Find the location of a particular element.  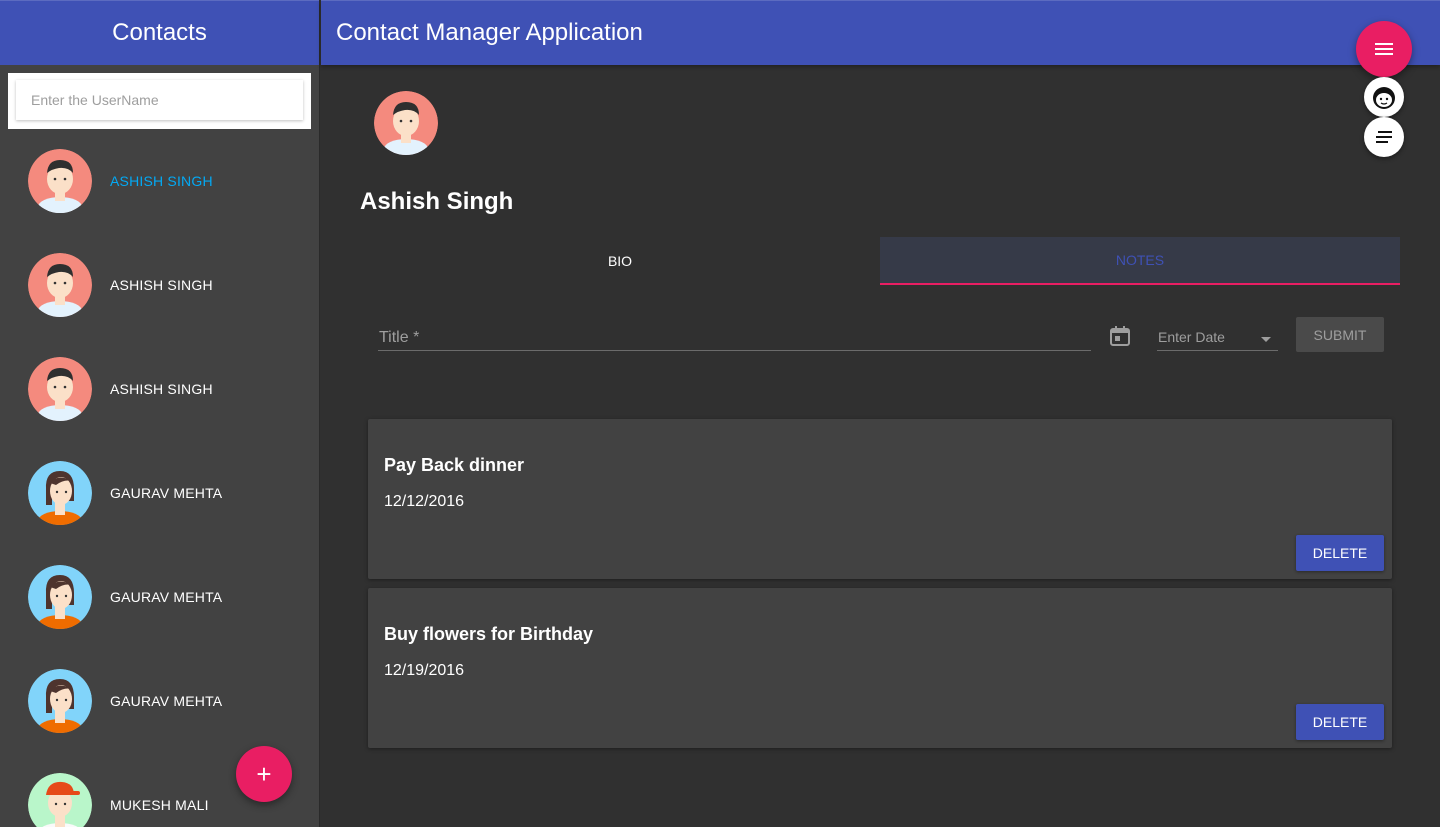

sidebar-title: Contacts is located at coordinates (159, 32).